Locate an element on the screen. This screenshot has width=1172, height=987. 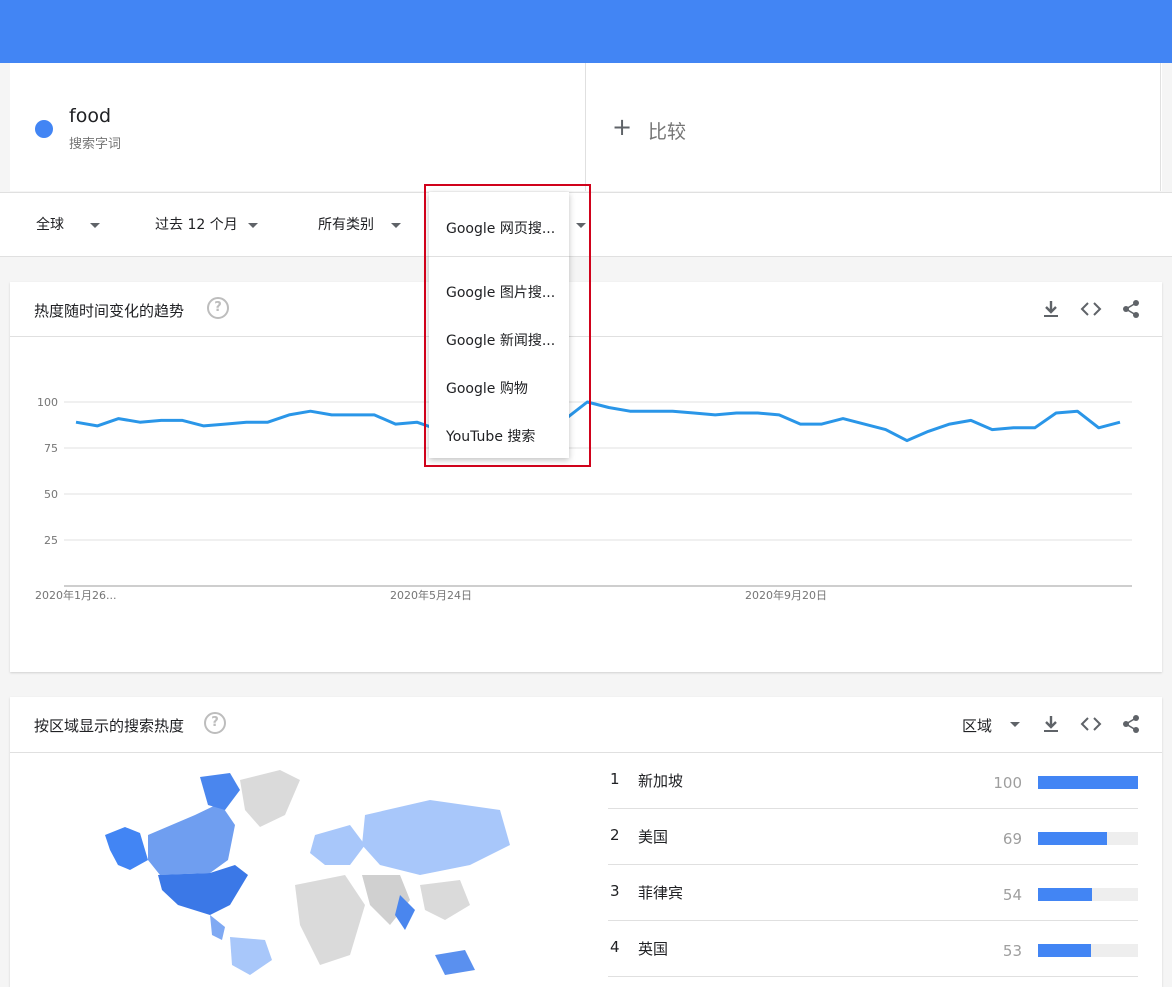
y-tick-label: 50 is located at coordinates (51, 494).